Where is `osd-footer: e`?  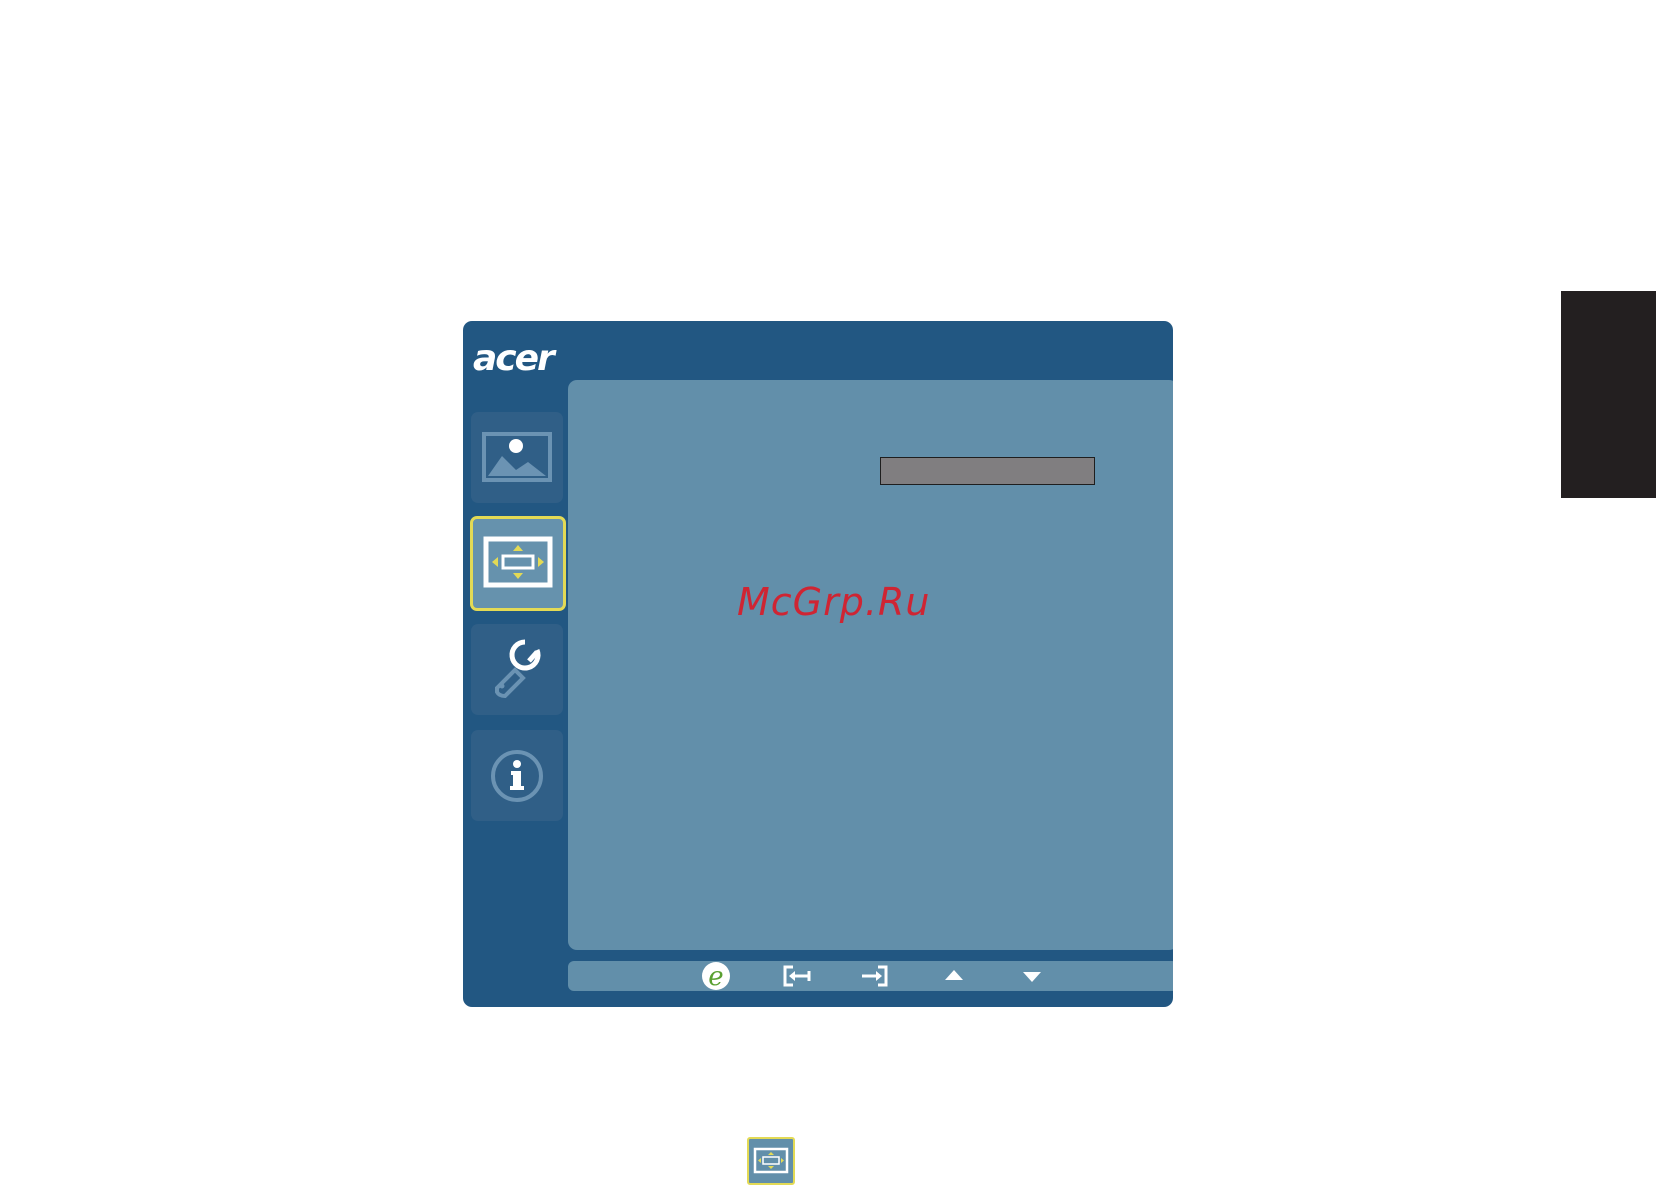
osd-footer: e is located at coordinates (870, 976).